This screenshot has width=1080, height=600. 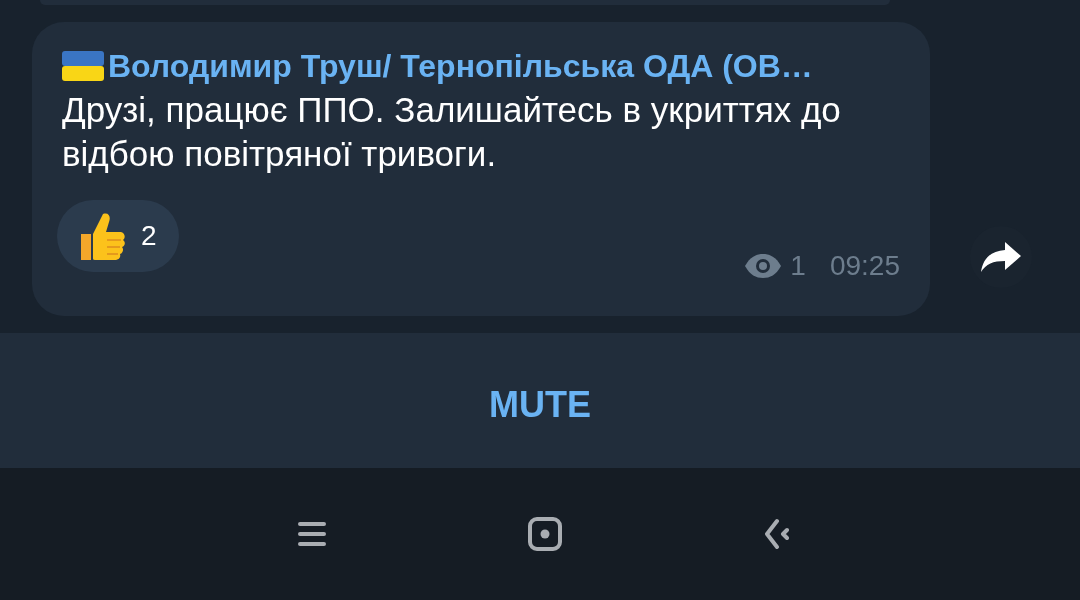 What do you see at coordinates (540, 404) in the screenshot?
I see `mute-button: MUTE` at bounding box center [540, 404].